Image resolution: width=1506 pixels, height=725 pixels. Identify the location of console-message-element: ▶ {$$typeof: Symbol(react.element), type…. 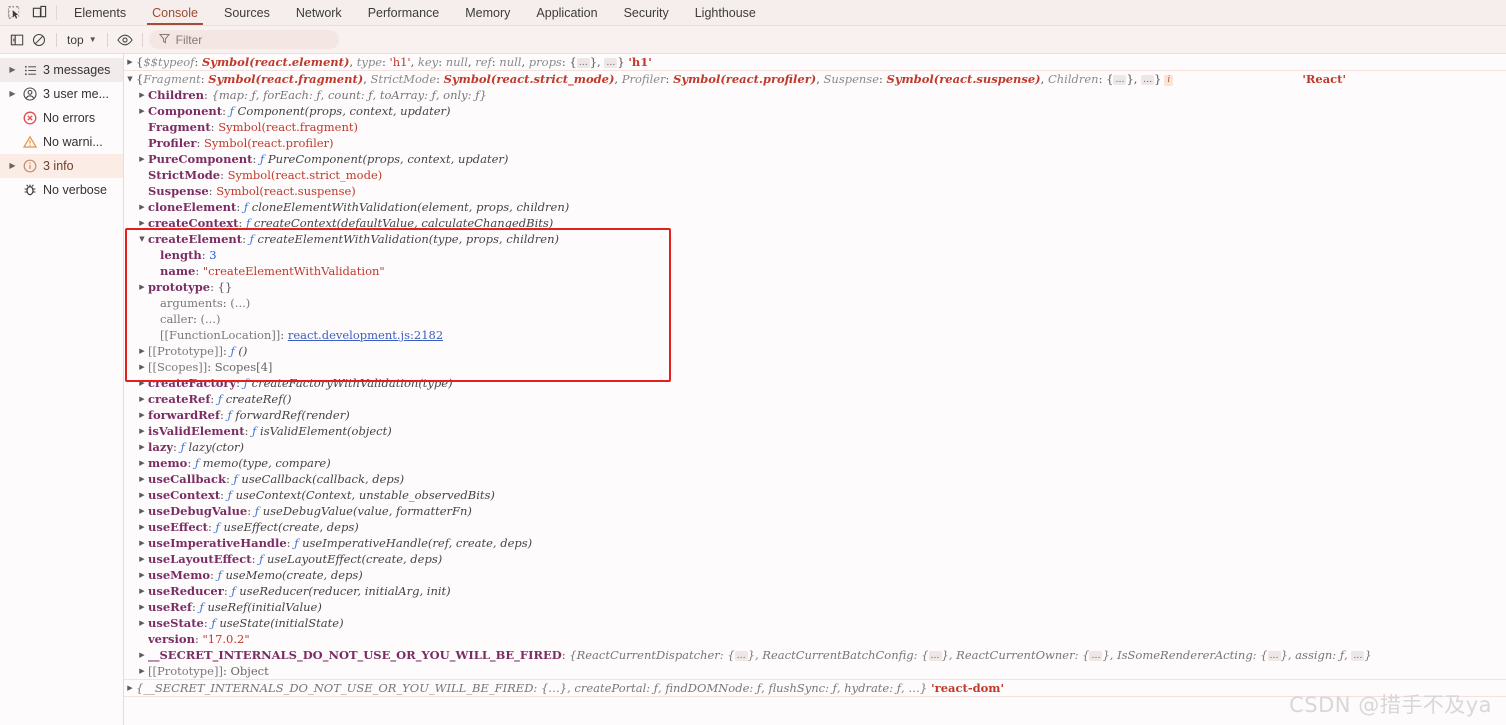
(815, 62).